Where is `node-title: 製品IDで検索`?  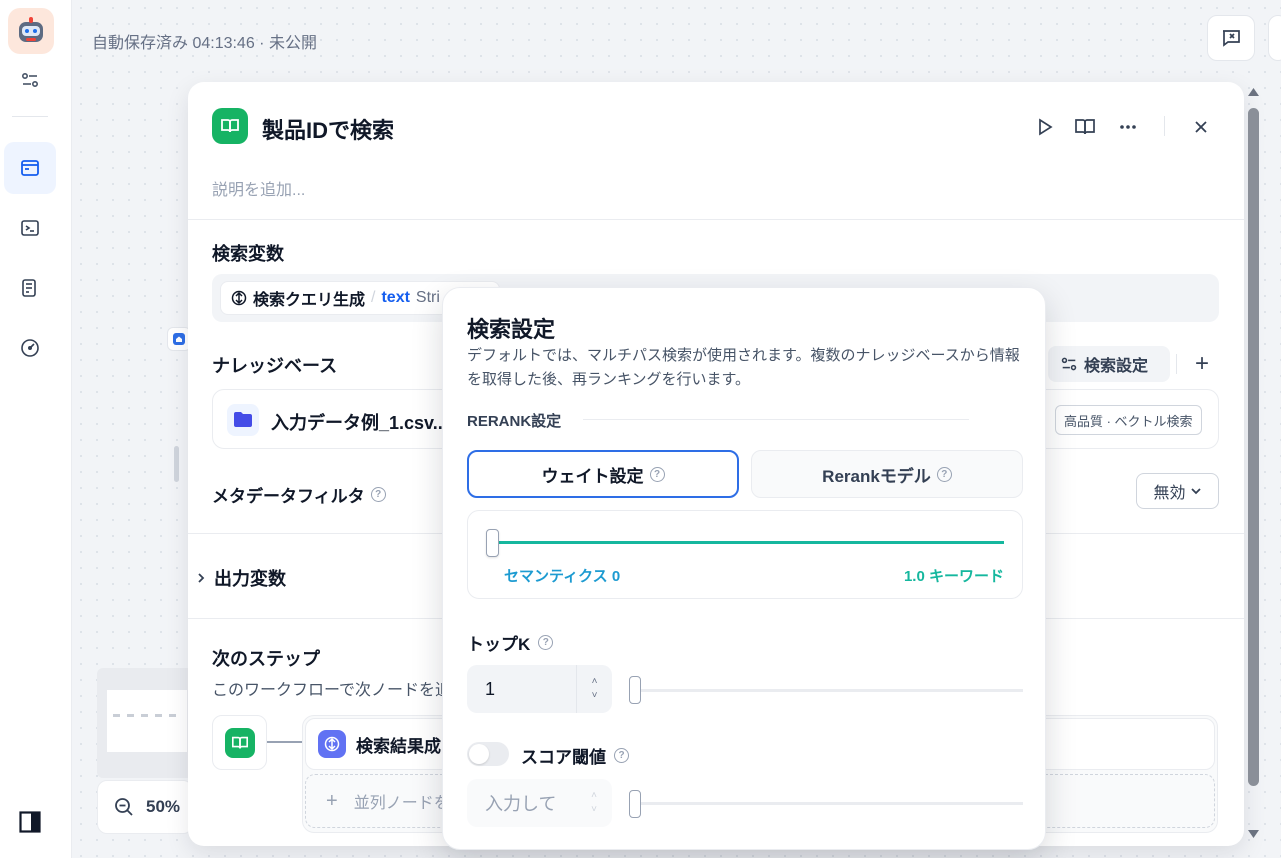
node-title: 製品IDで検索 is located at coordinates (328, 129).